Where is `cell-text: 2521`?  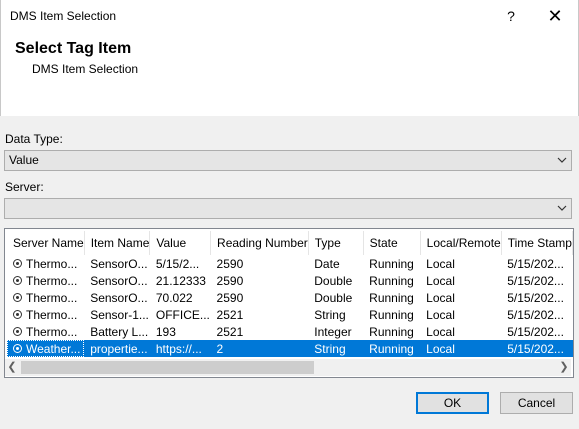
cell-text: 2521 is located at coordinates (230, 331).